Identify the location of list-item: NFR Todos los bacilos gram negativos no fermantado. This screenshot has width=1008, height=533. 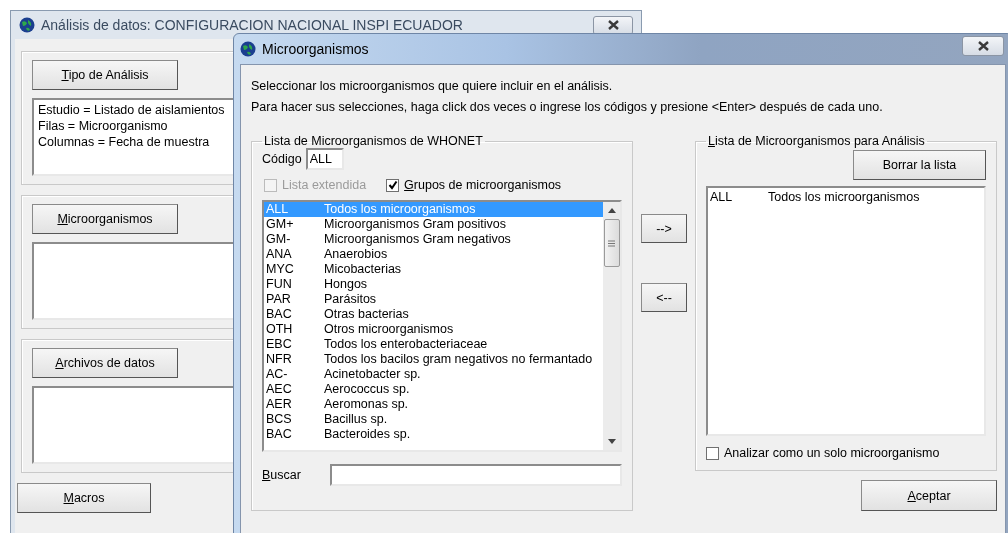
(433, 359).